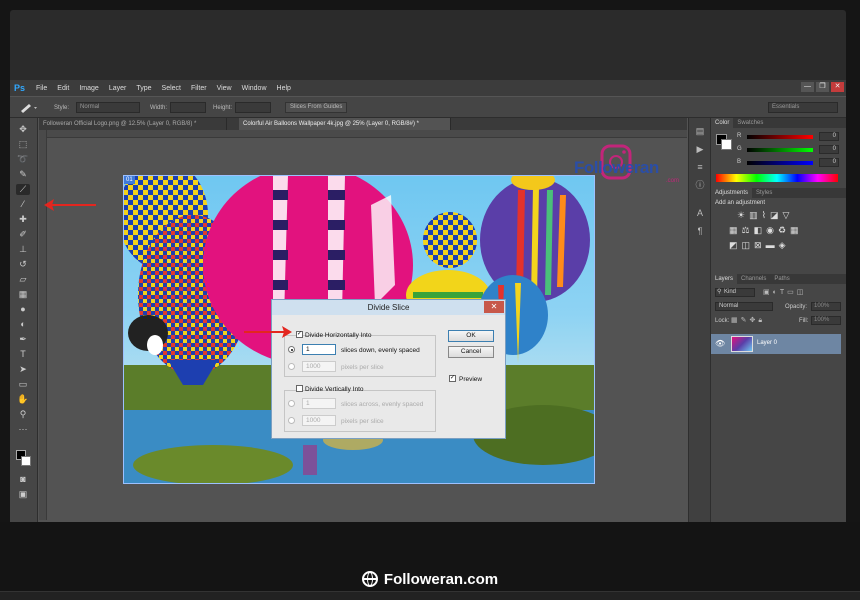 The height and width of the screenshot is (600, 860). Describe the element at coordinates (700, 185) in the screenshot. I see `info-panel-icon: ⓘ` at that location.